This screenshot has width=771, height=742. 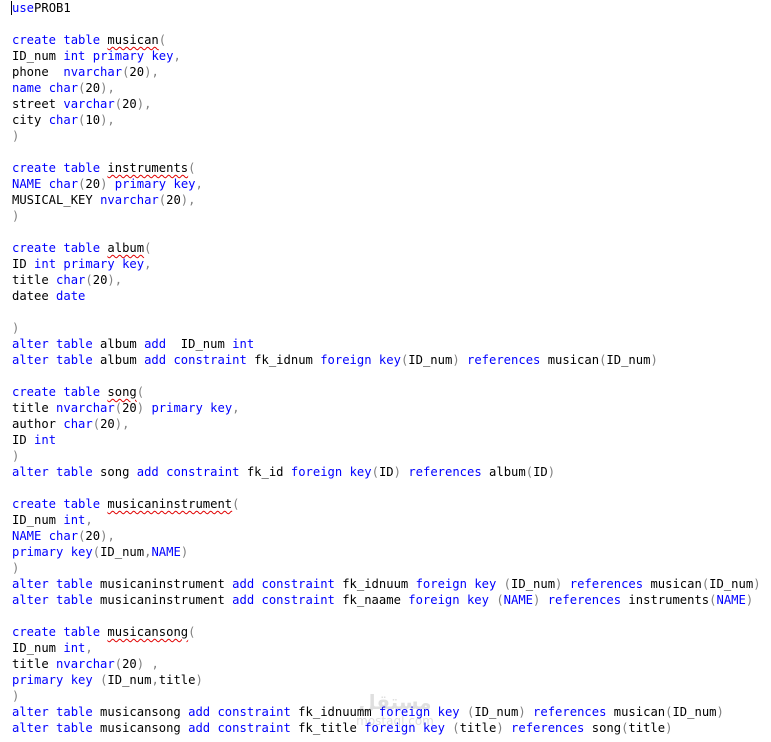 I want to click on code-line: ID int primary key,, so click(x=81, y=264).